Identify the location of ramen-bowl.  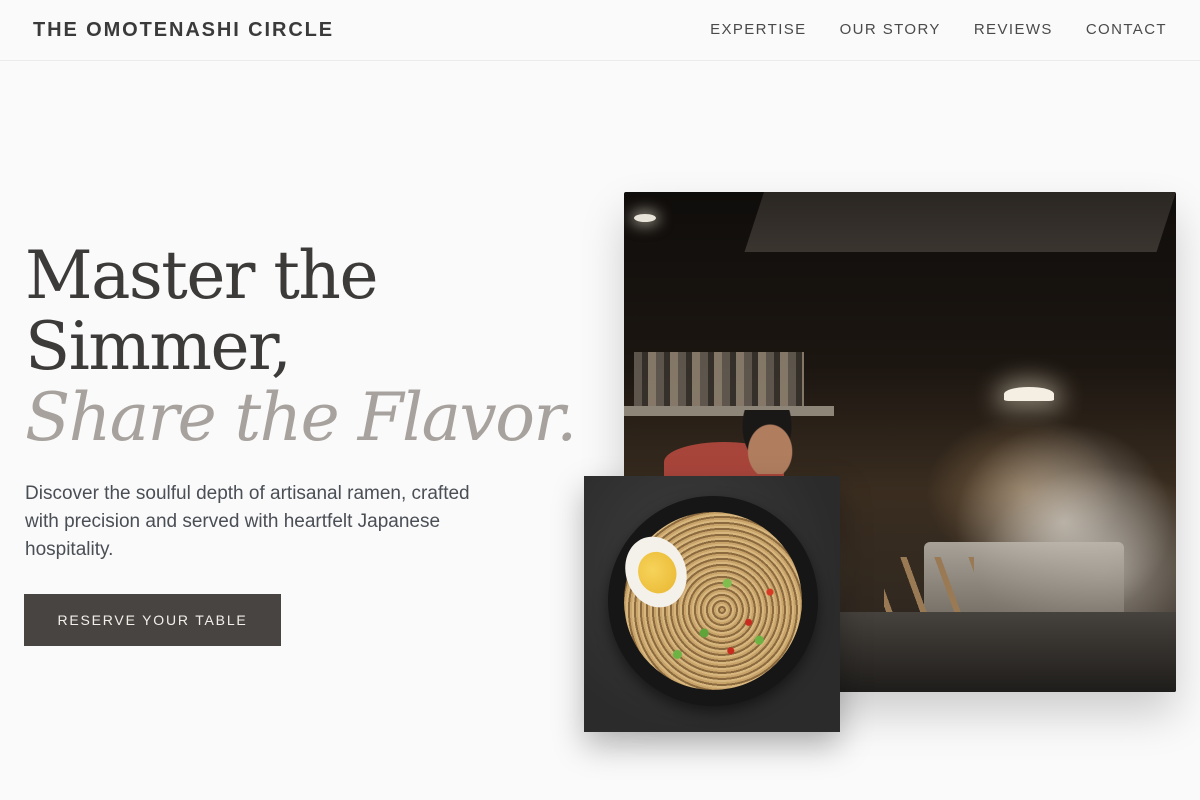
(713, 601).